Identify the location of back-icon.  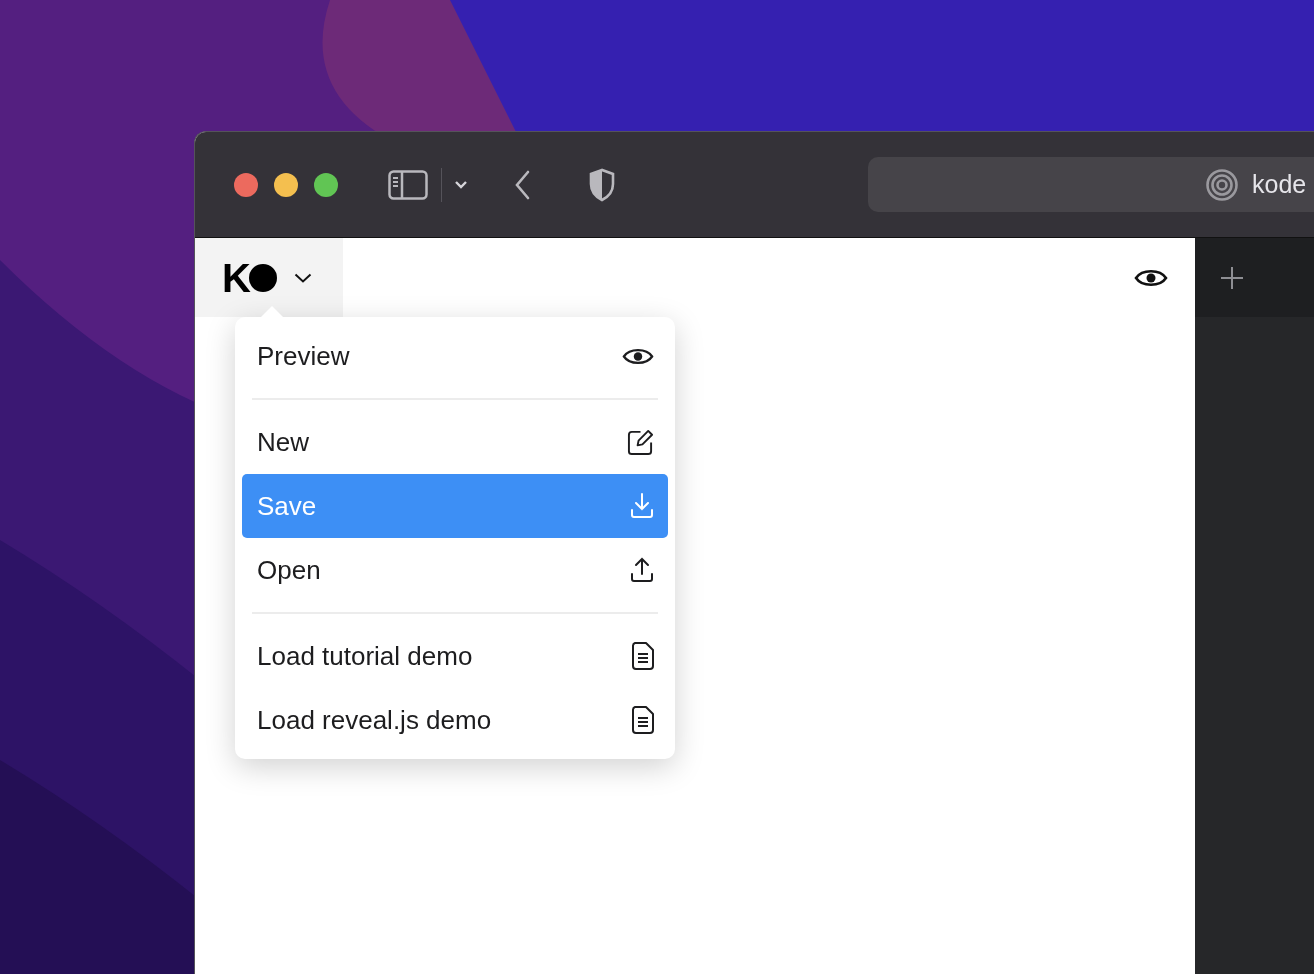
(522, 184).